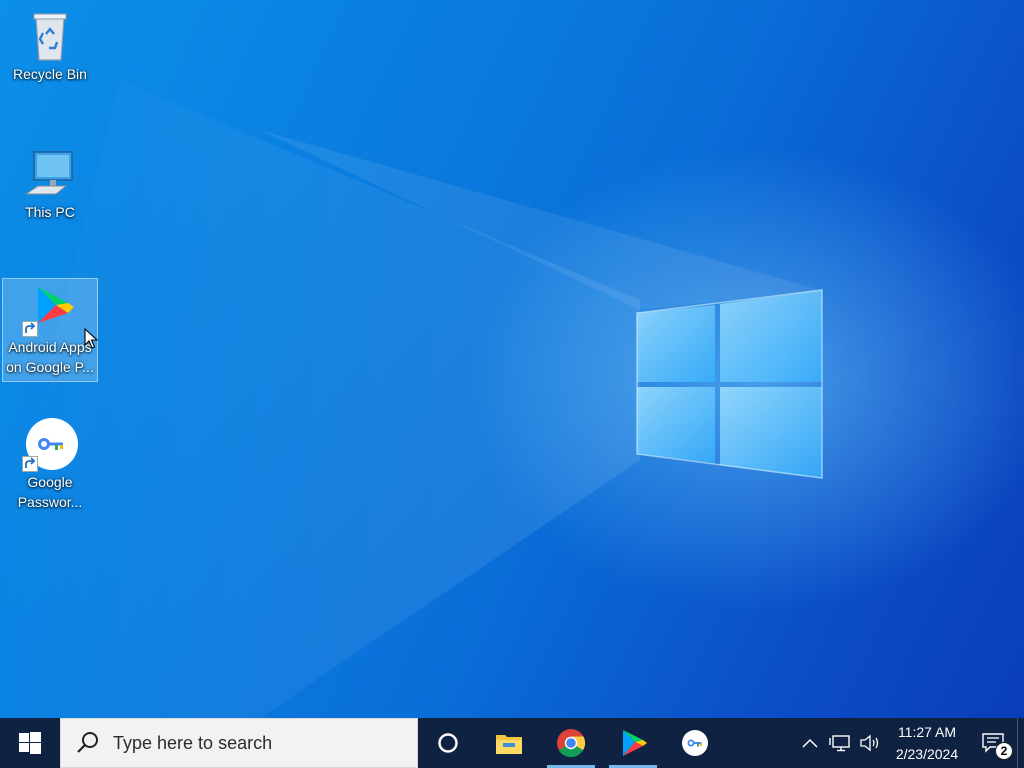  I want to click on recycle-bin-icon, so click(50, 36).